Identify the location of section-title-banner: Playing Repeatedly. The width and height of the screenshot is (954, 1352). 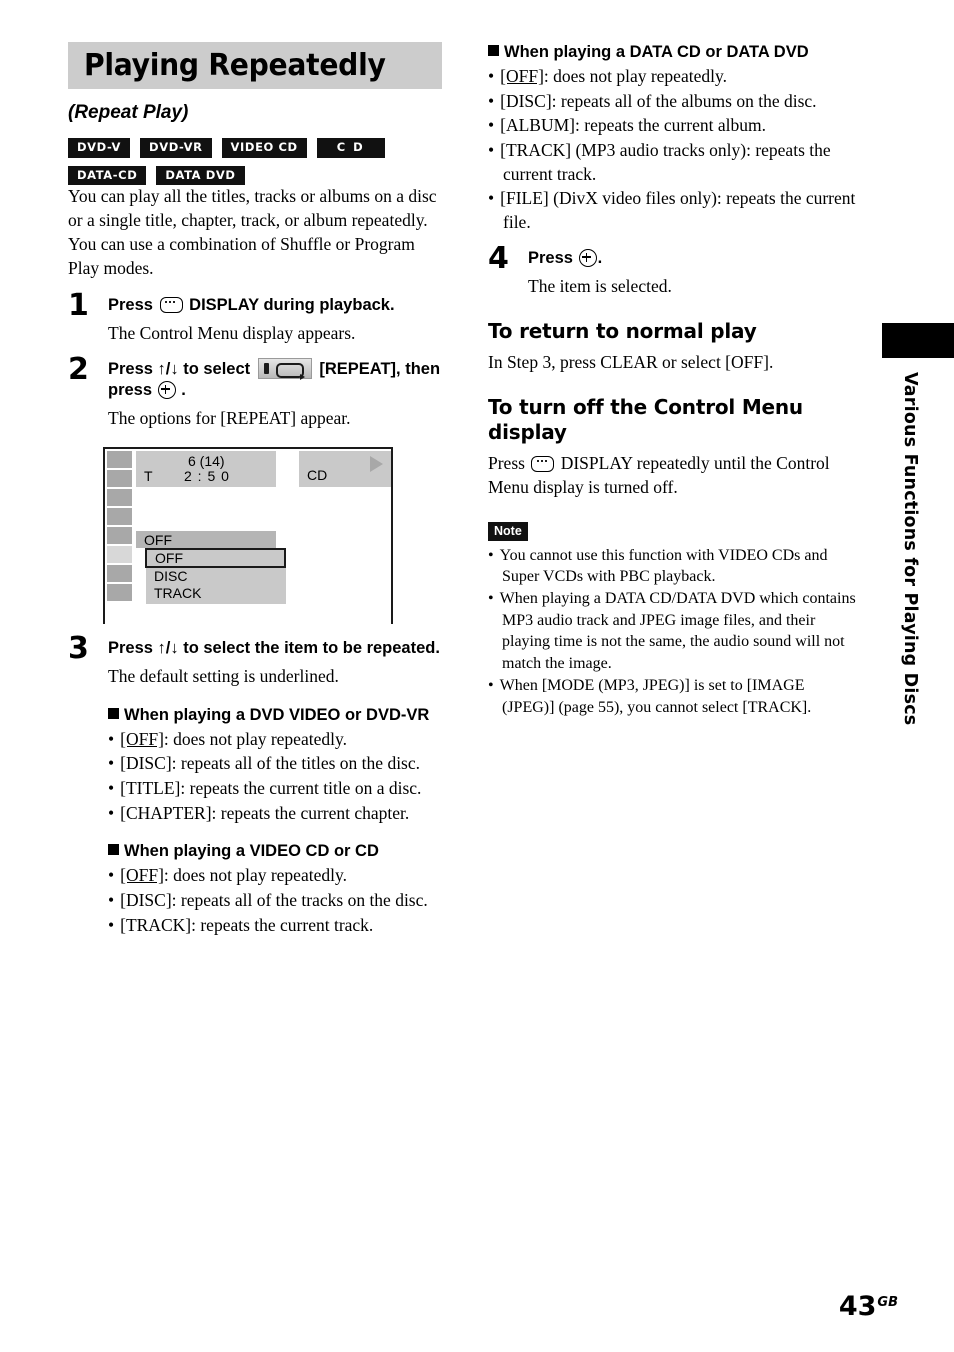
(255, 65).